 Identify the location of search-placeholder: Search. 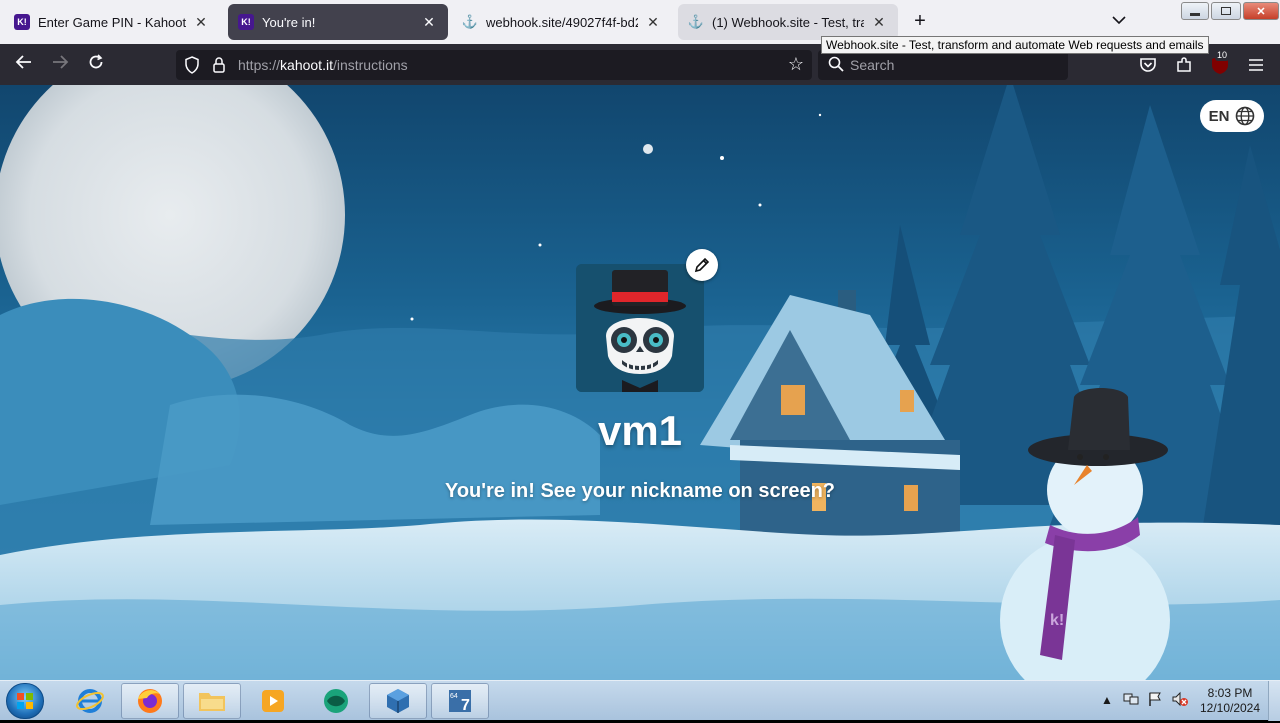
(872, 65).